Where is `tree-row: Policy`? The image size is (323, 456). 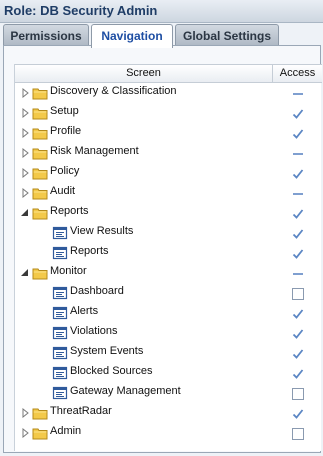
tree-row: Policy is located at coordinates (168, 174).